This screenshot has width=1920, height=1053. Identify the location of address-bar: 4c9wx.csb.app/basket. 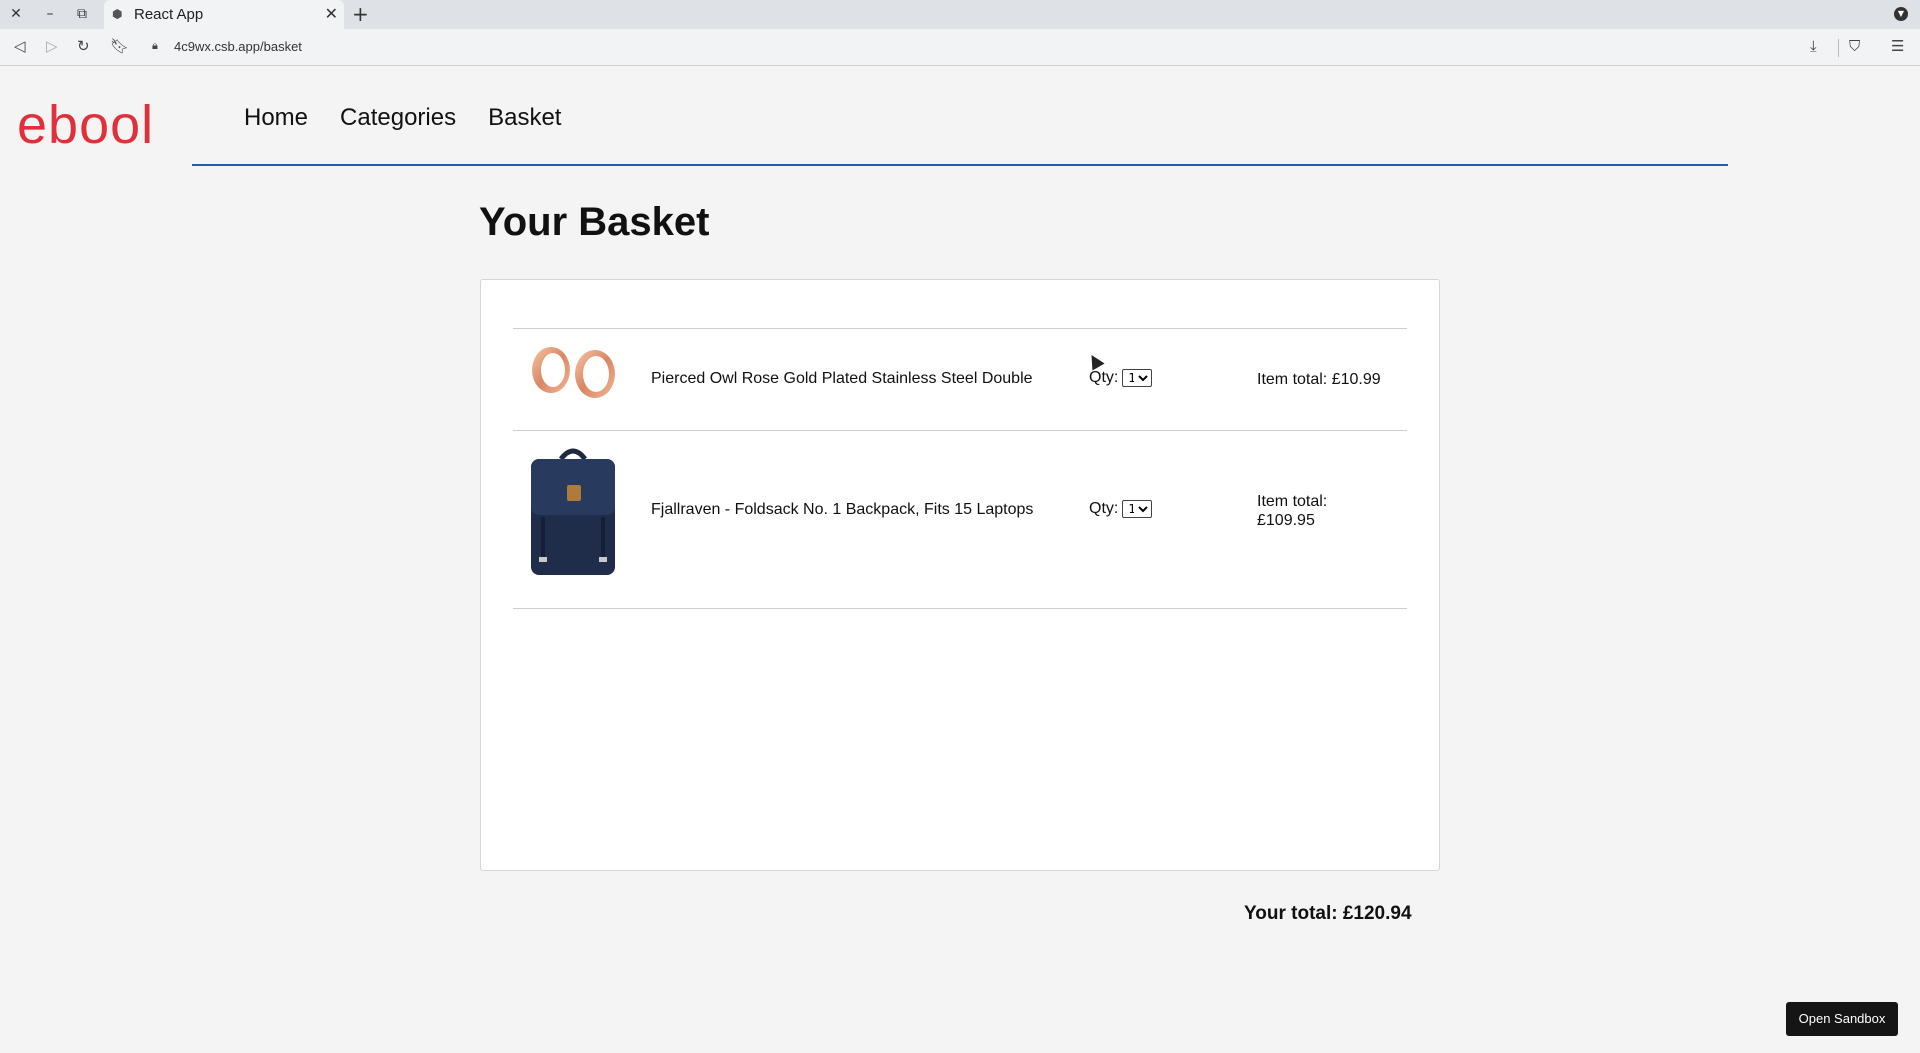
(238, 46).